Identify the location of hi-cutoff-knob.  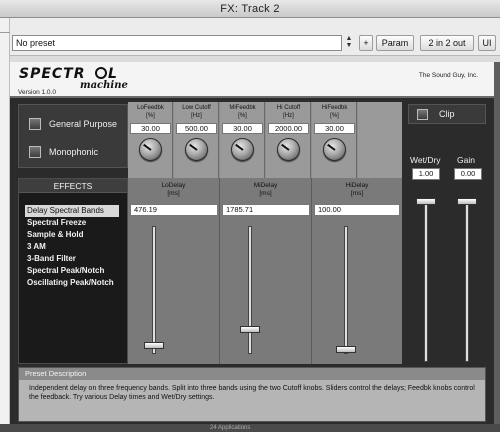
(288, 149).